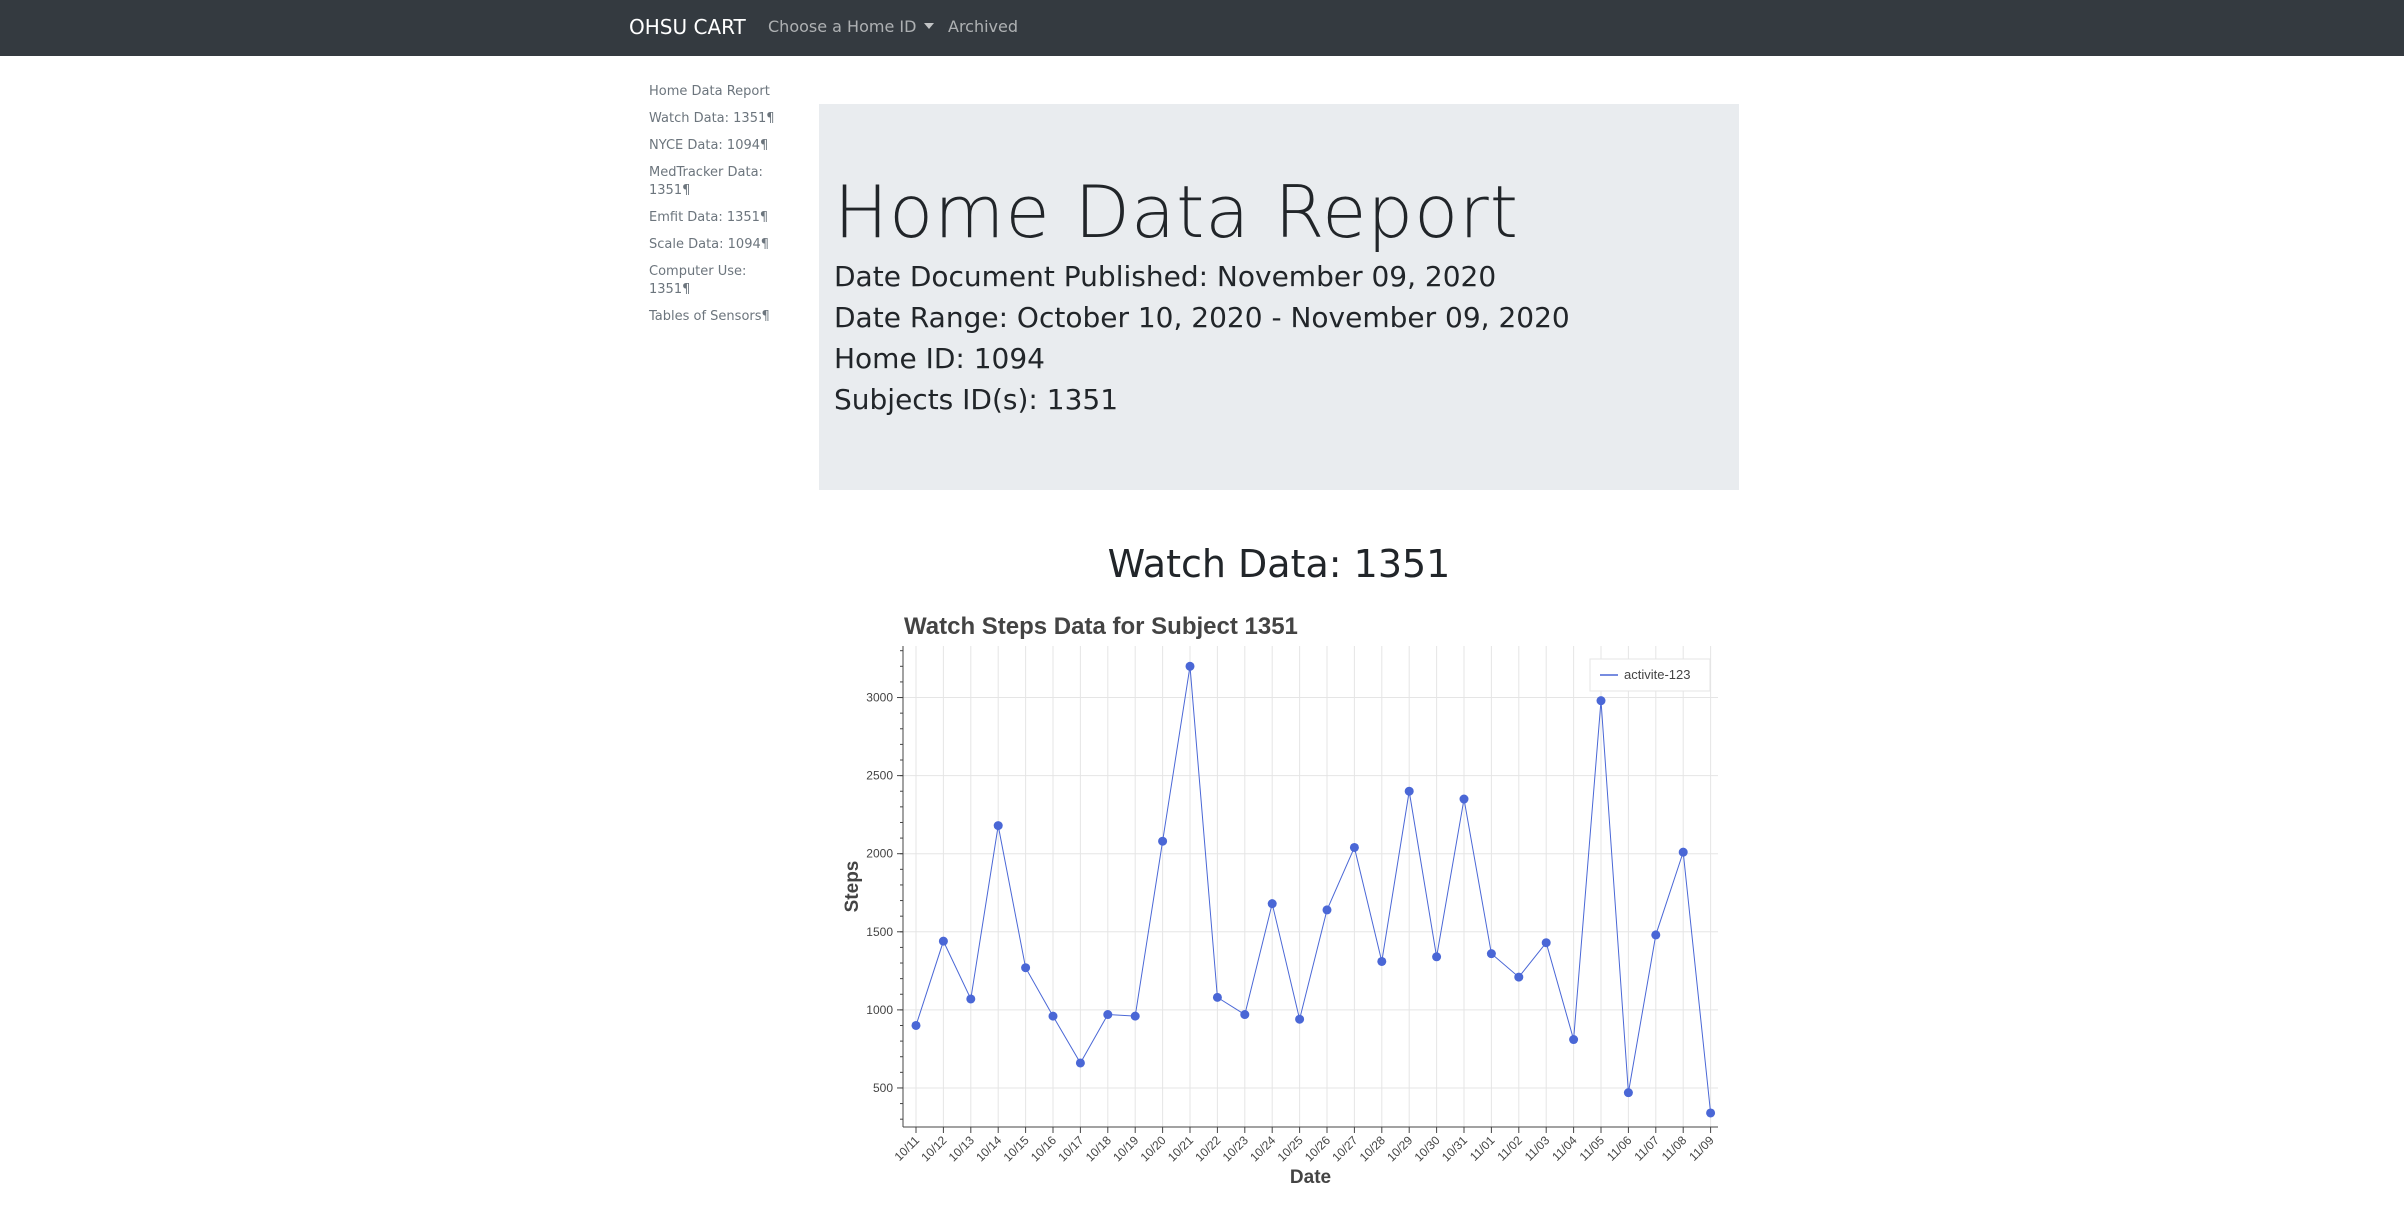  Describe the element at coordinates (1537, 1148) in the screenshot. I see `x-tick-label: 11/03` at that location.